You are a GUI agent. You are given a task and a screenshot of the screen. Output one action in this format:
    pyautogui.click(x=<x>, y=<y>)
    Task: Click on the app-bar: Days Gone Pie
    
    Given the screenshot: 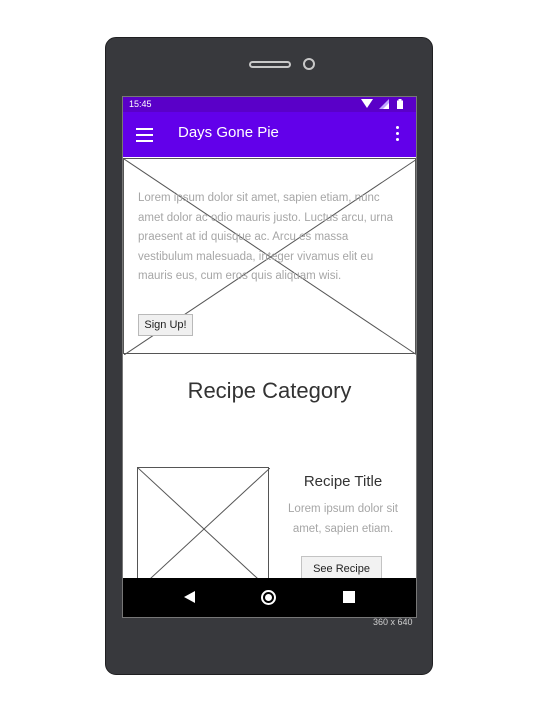 What is the action you would take?
    pyautogui.click(x=269, y=134)
    